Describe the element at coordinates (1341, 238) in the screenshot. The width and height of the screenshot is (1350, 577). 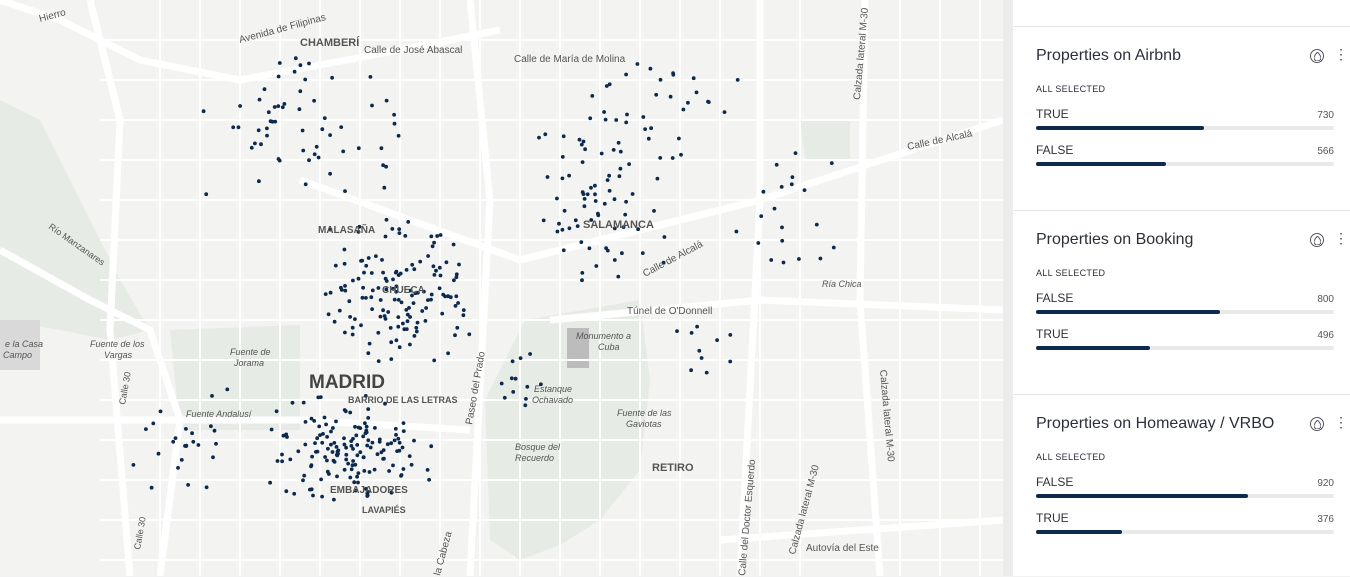
I see `more-options-icon: ⋮` at that location.